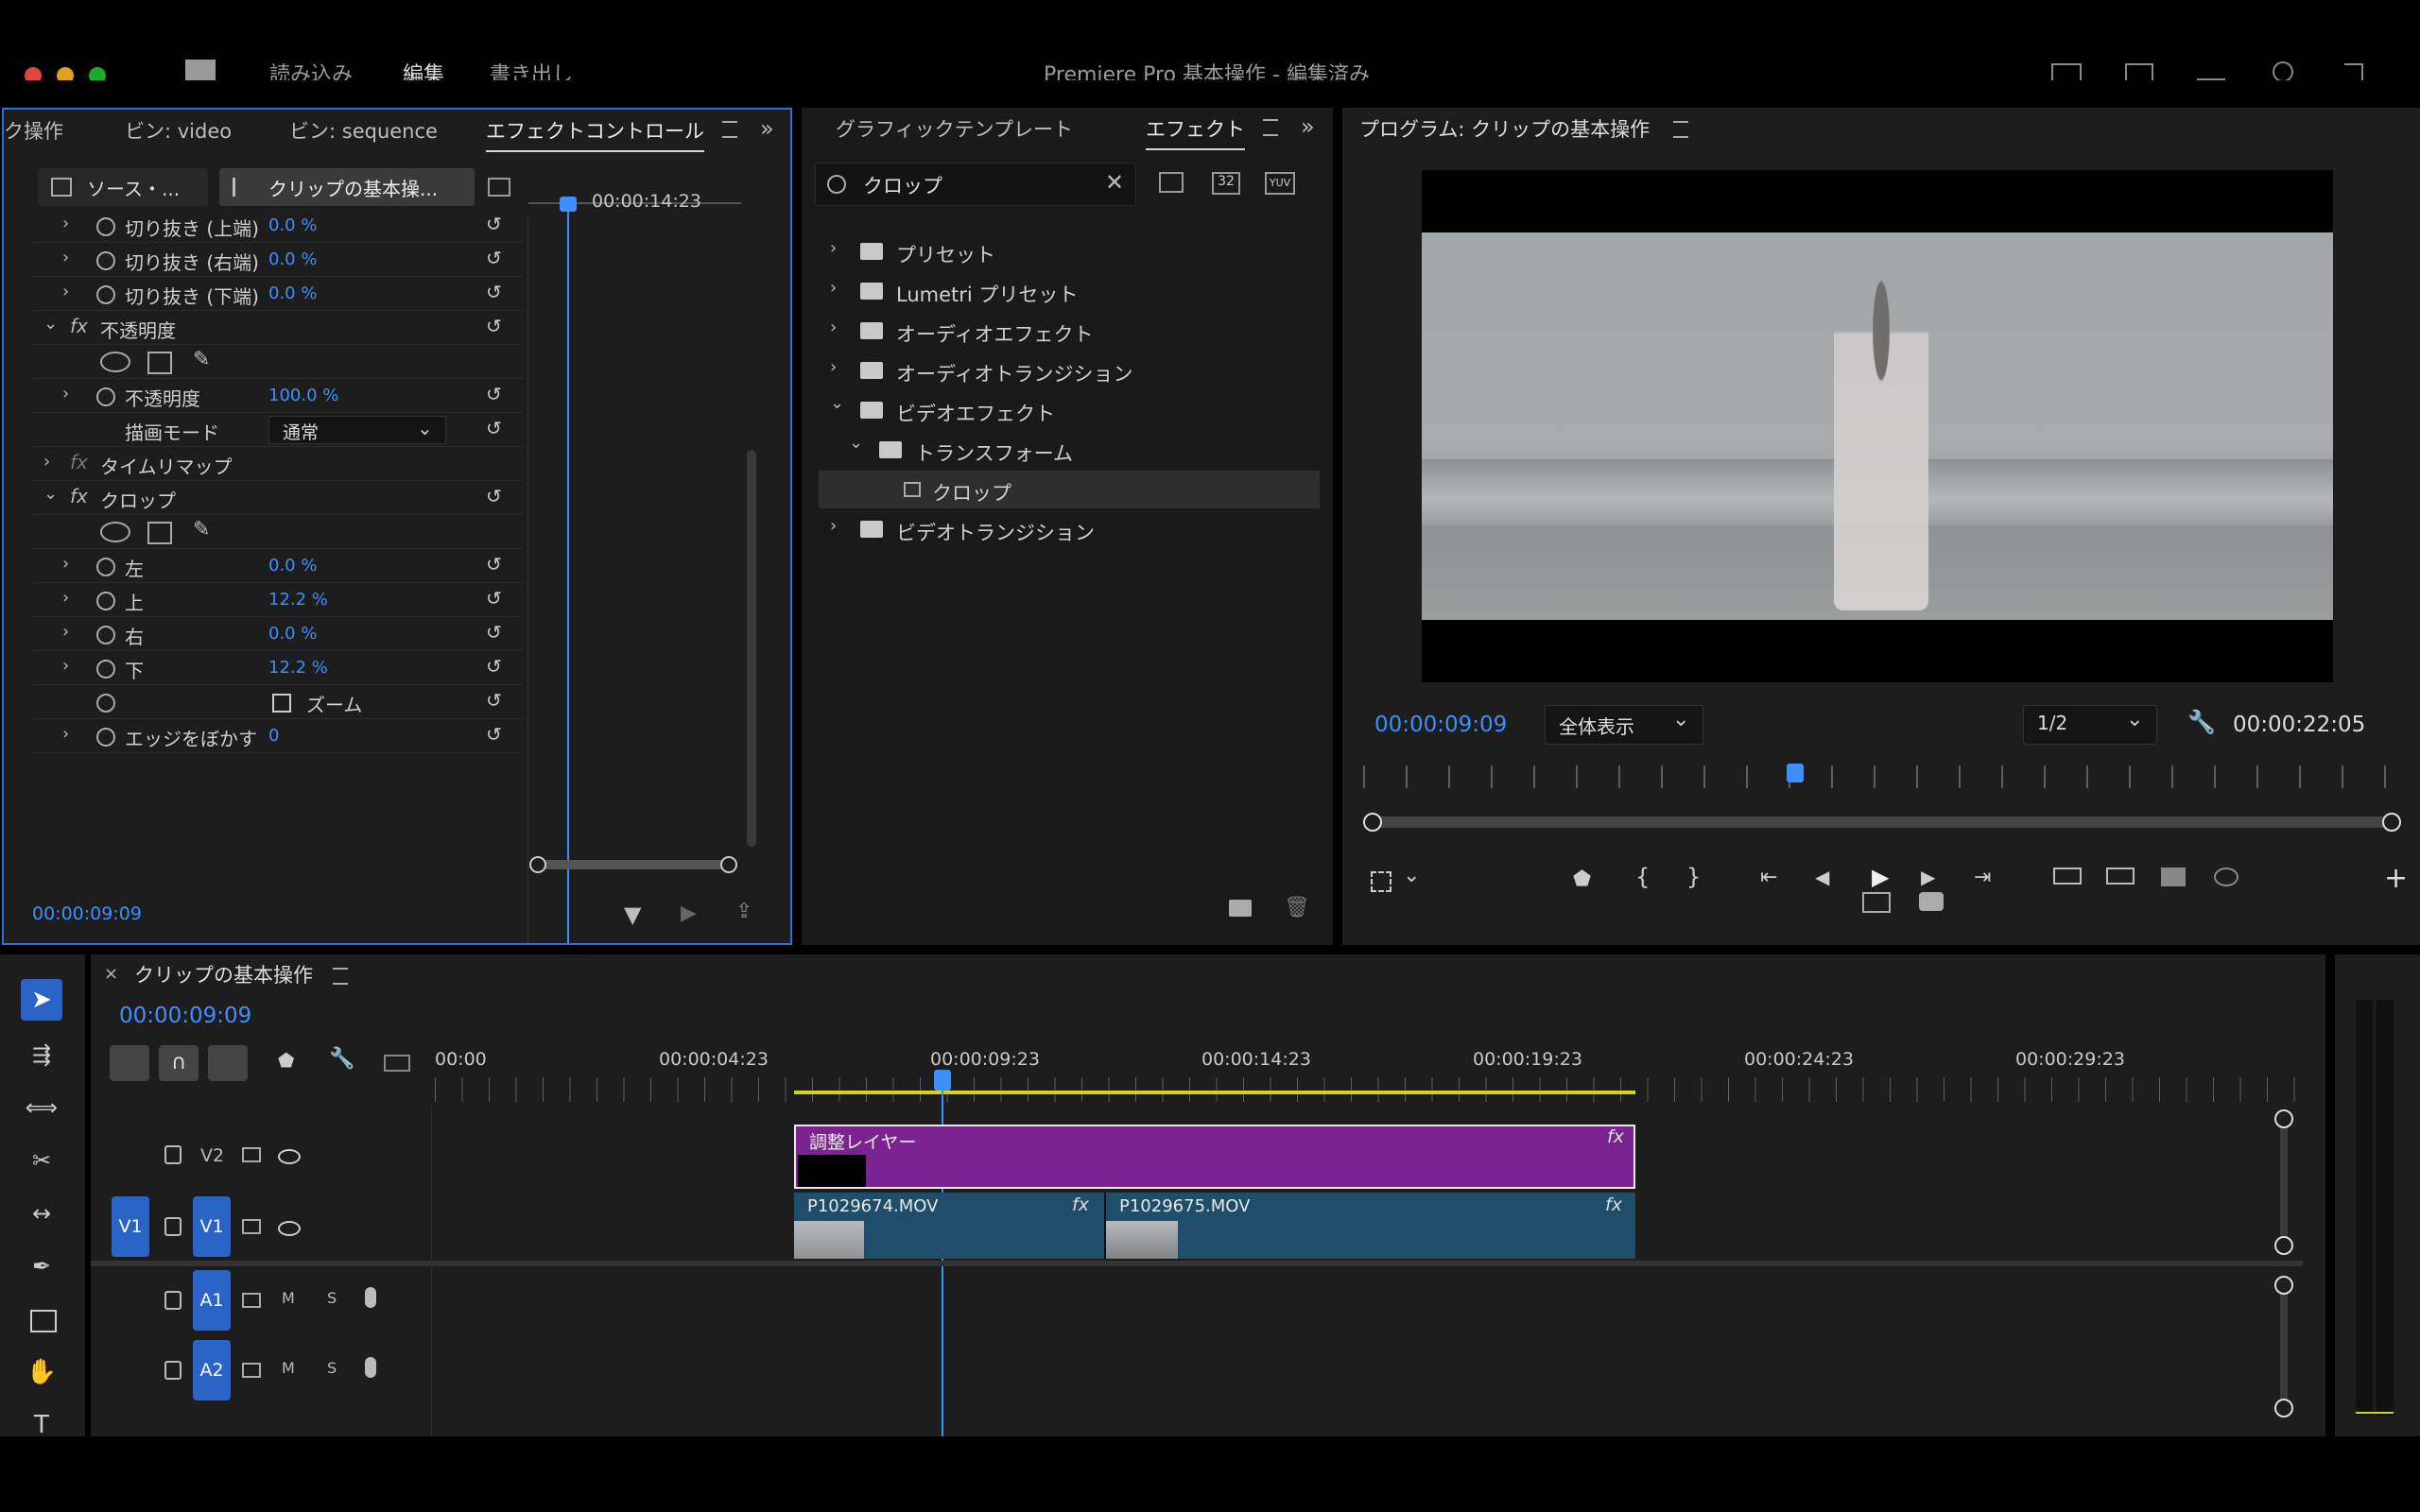 The height and width of the screenshot is (1512, 2420). What do you see at coordinates (2396, 878) in the screenshot?
I see `add-button-icon: +` at bounding box center [2396, 878].